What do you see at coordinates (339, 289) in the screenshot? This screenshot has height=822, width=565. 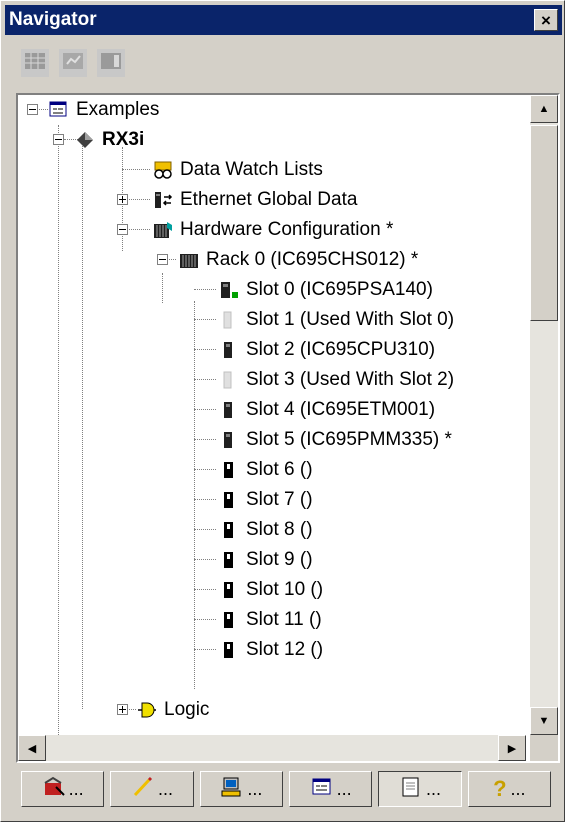 I see `tree-label: Slot 0 (IC695PSA140)` at bounding box center [339, 289].